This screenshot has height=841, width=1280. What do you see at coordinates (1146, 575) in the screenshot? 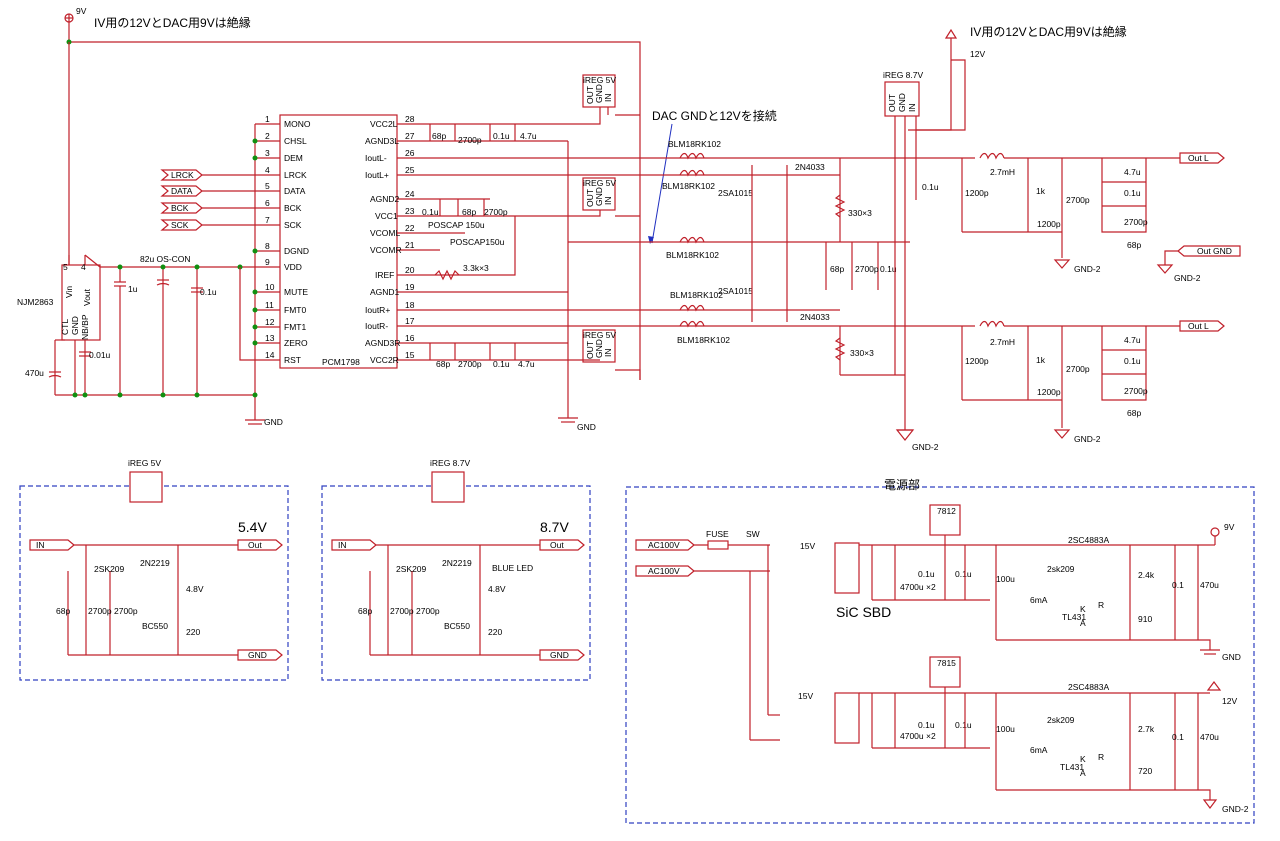
I see `svg-text: 2.4k` at bounding box center [1146, 575].